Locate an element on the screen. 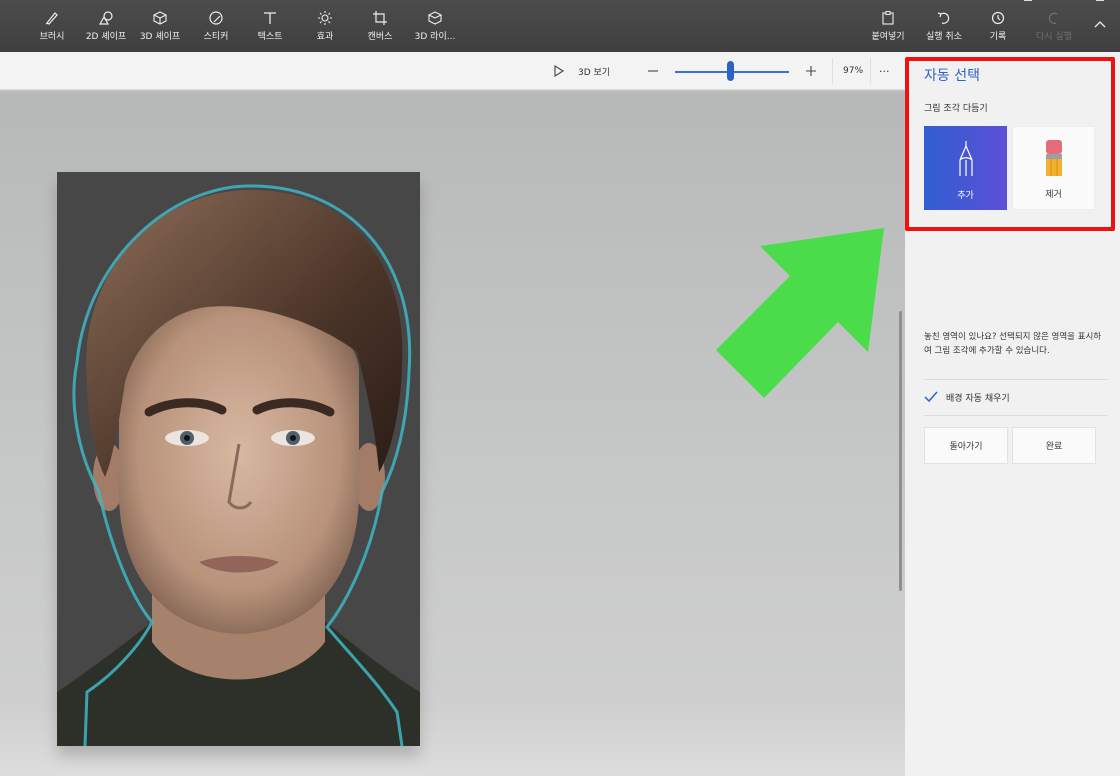 The height and width of the screenshot is (776, 1120). checkmark-icon is located at coordinates (931, 397).